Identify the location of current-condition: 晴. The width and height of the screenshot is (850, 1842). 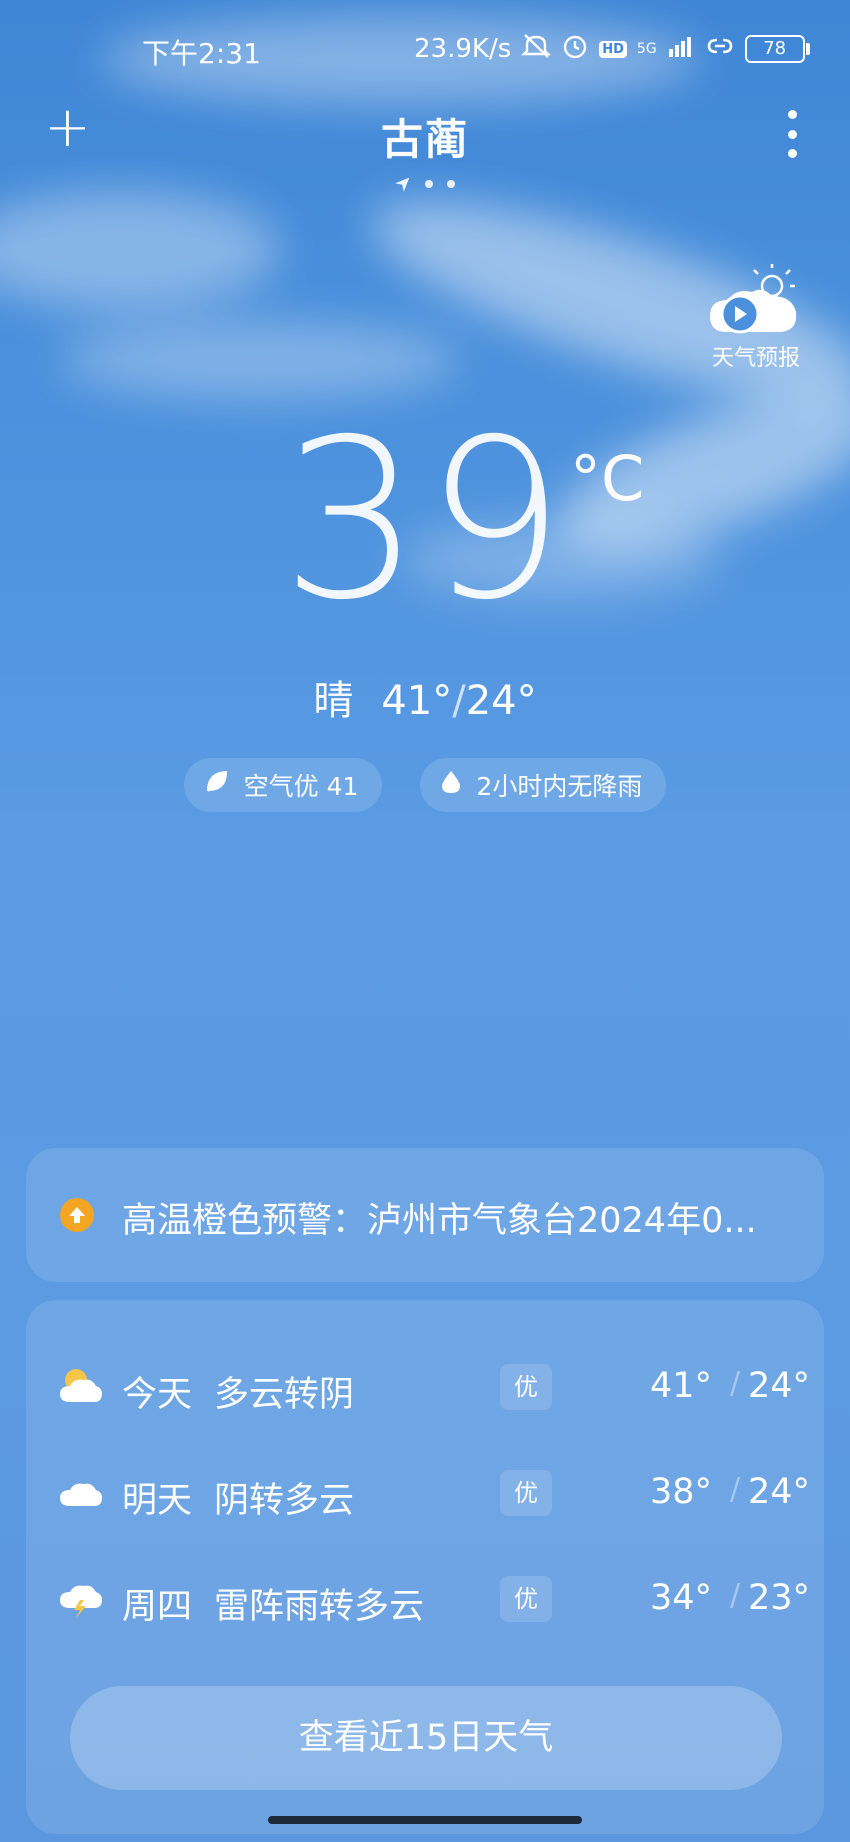
(333, 701).